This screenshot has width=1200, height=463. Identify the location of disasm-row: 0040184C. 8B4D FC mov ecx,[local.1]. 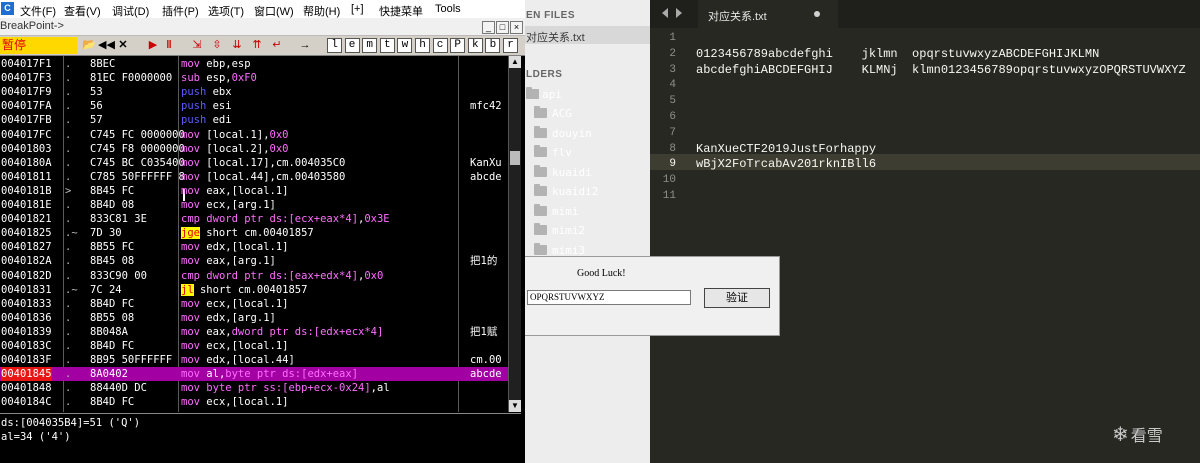
(260, 402).